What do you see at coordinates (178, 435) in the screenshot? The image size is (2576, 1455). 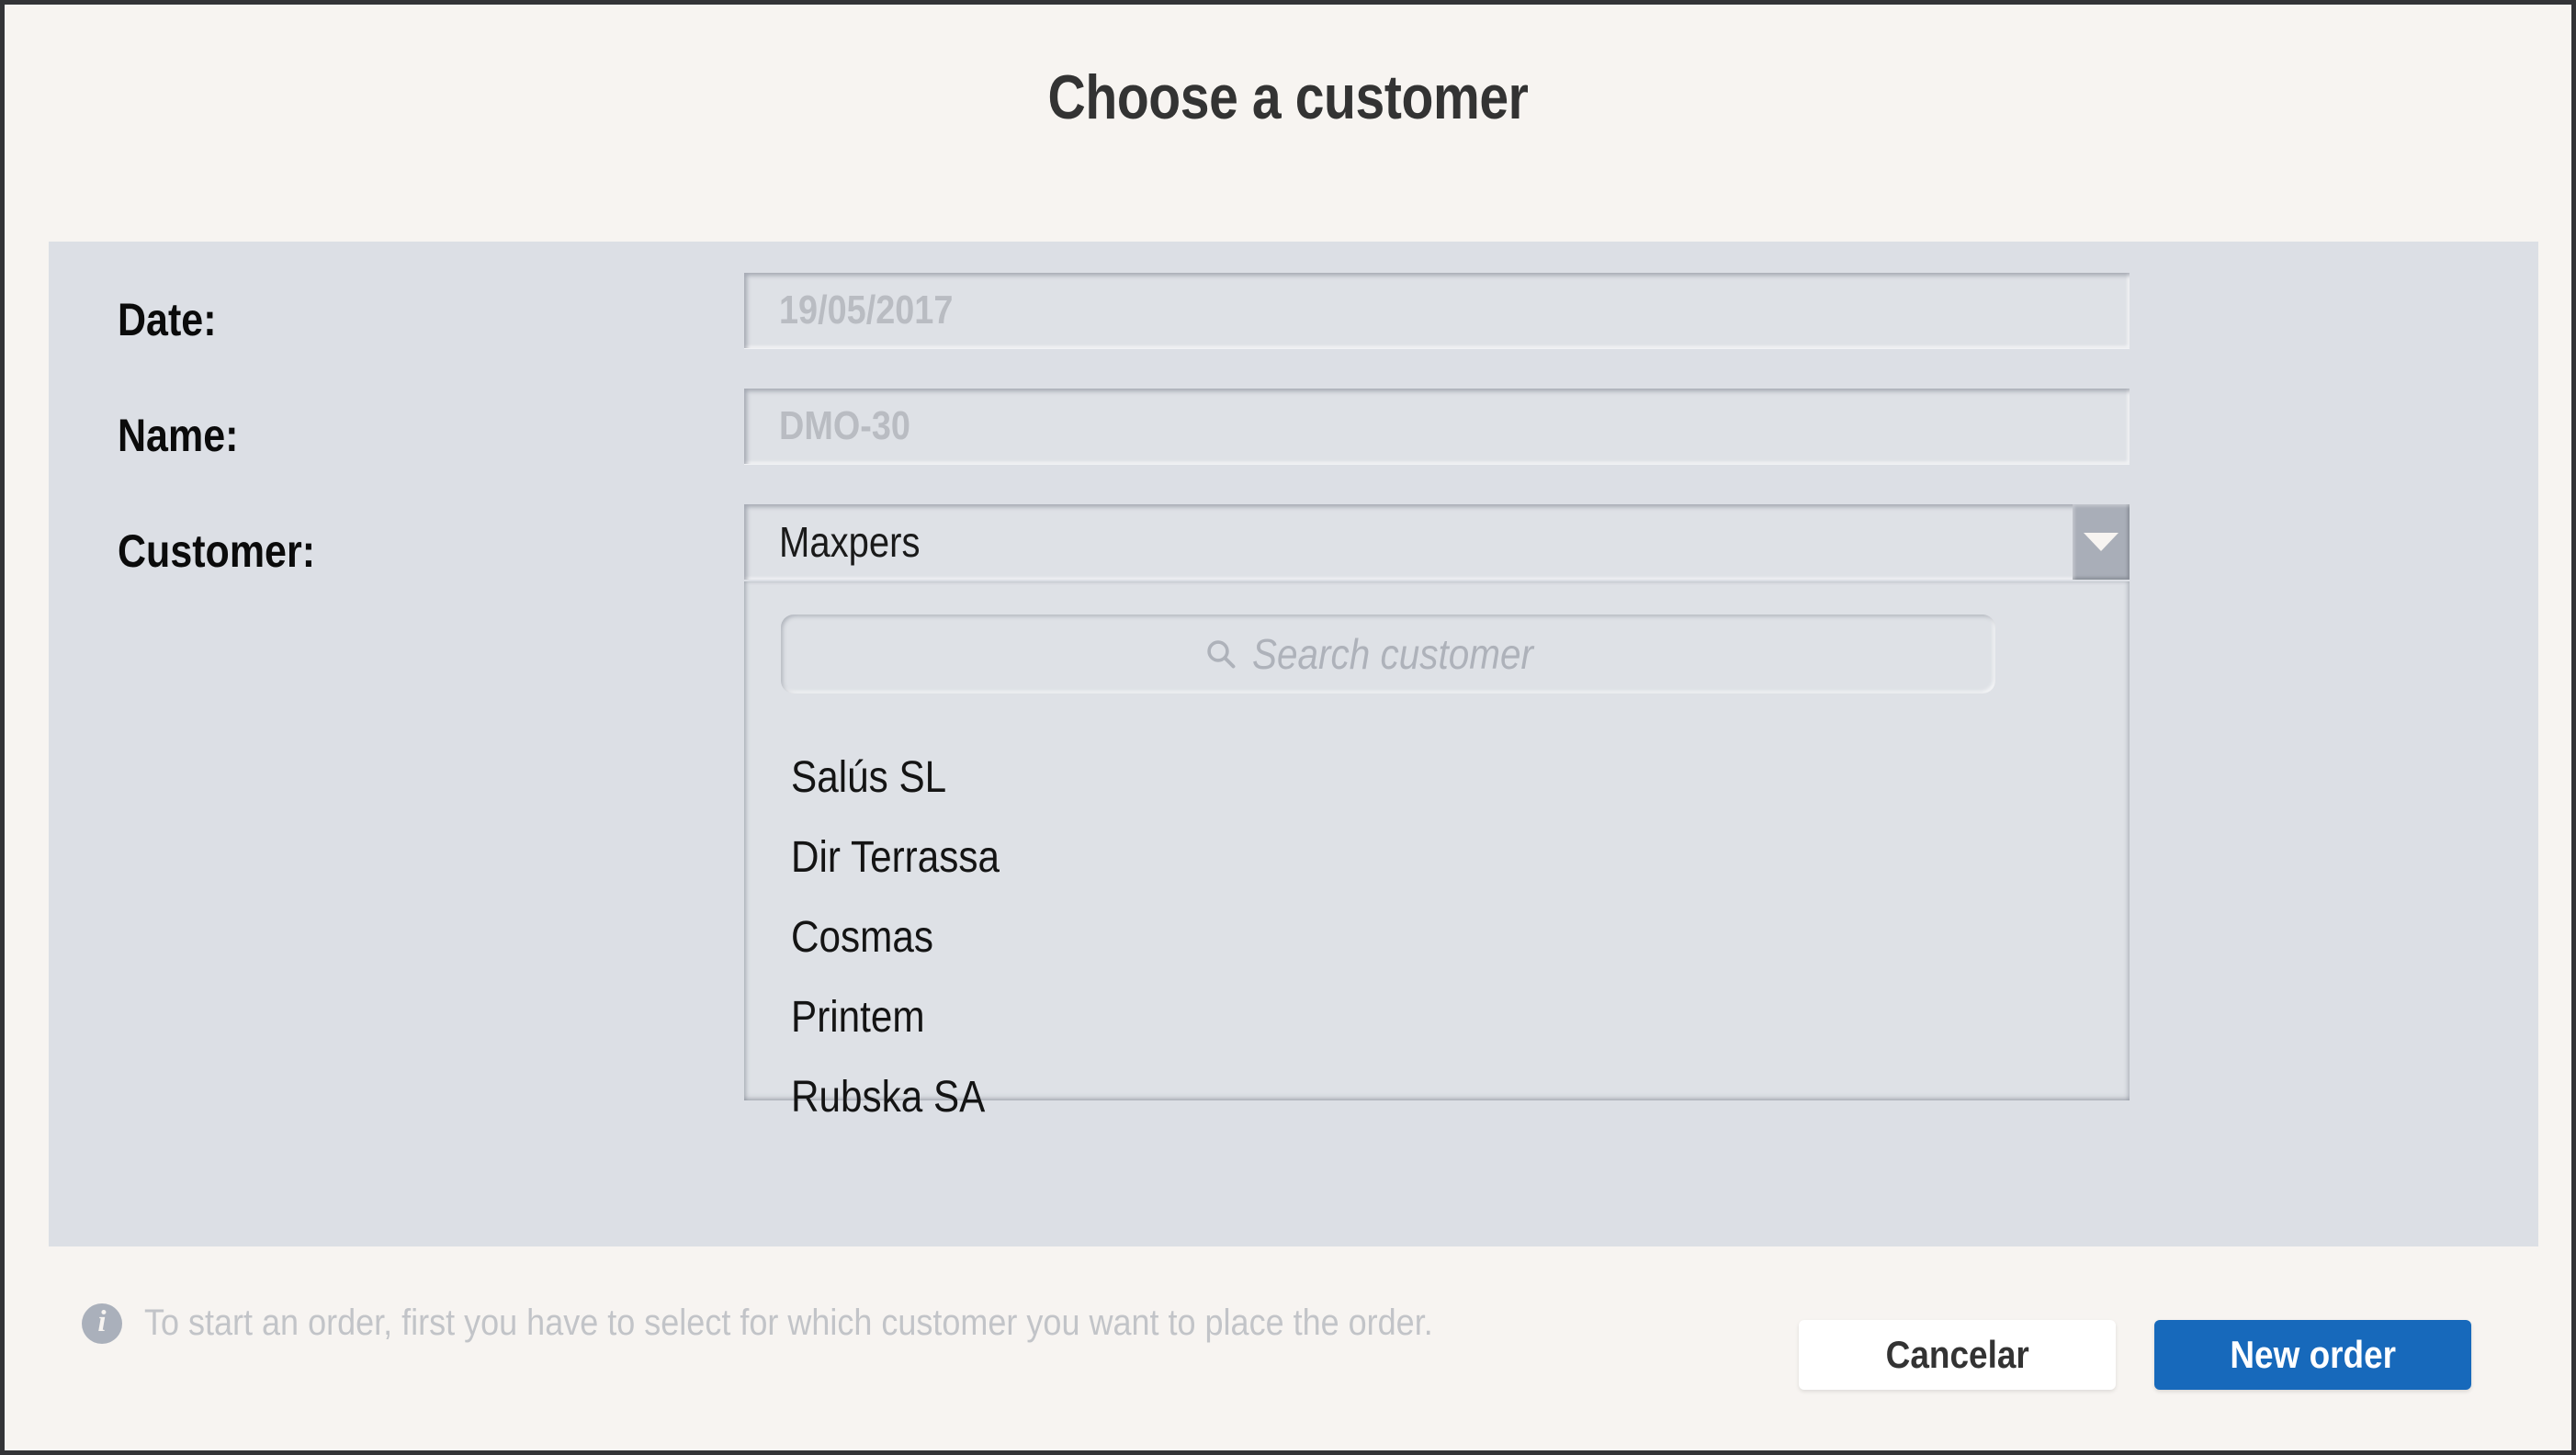 I see `name-label: Name:` at bounding box center [178, 435].